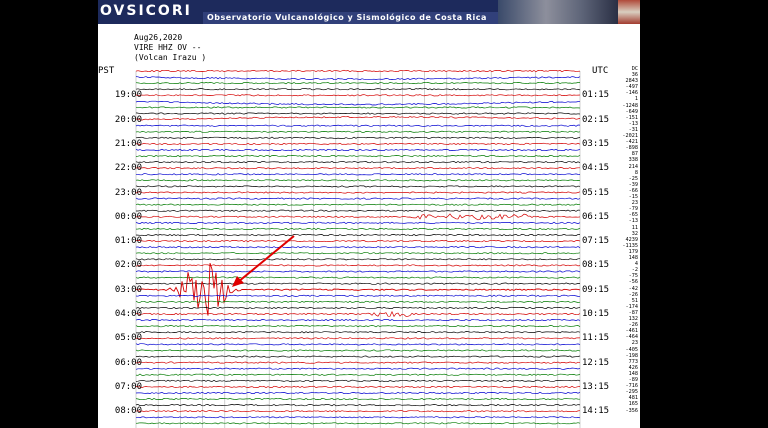 The image size is (768, 428). Describe the element at coordinates (634, 233) in the screenshot. I see `trace-offset-value: 32` at that location.